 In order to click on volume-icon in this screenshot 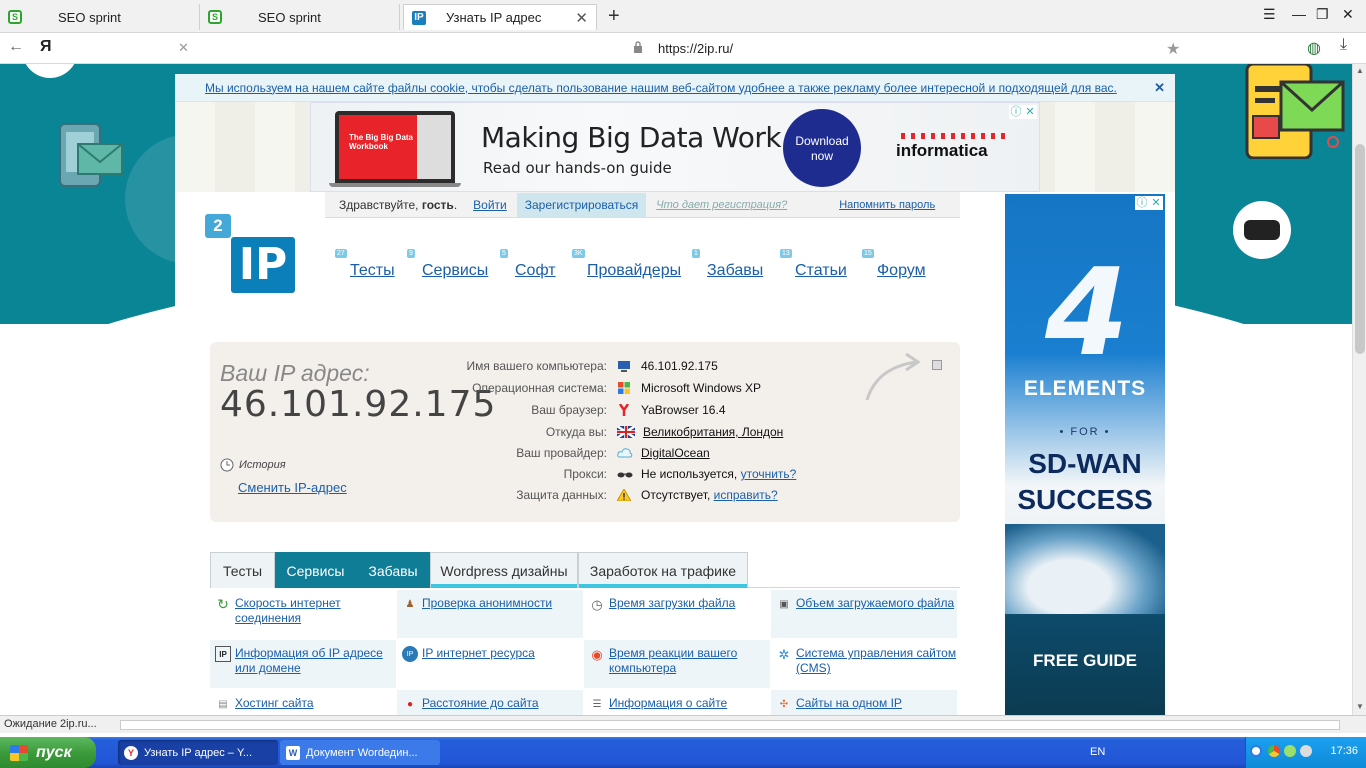, I will do `click(1306, 751)`.